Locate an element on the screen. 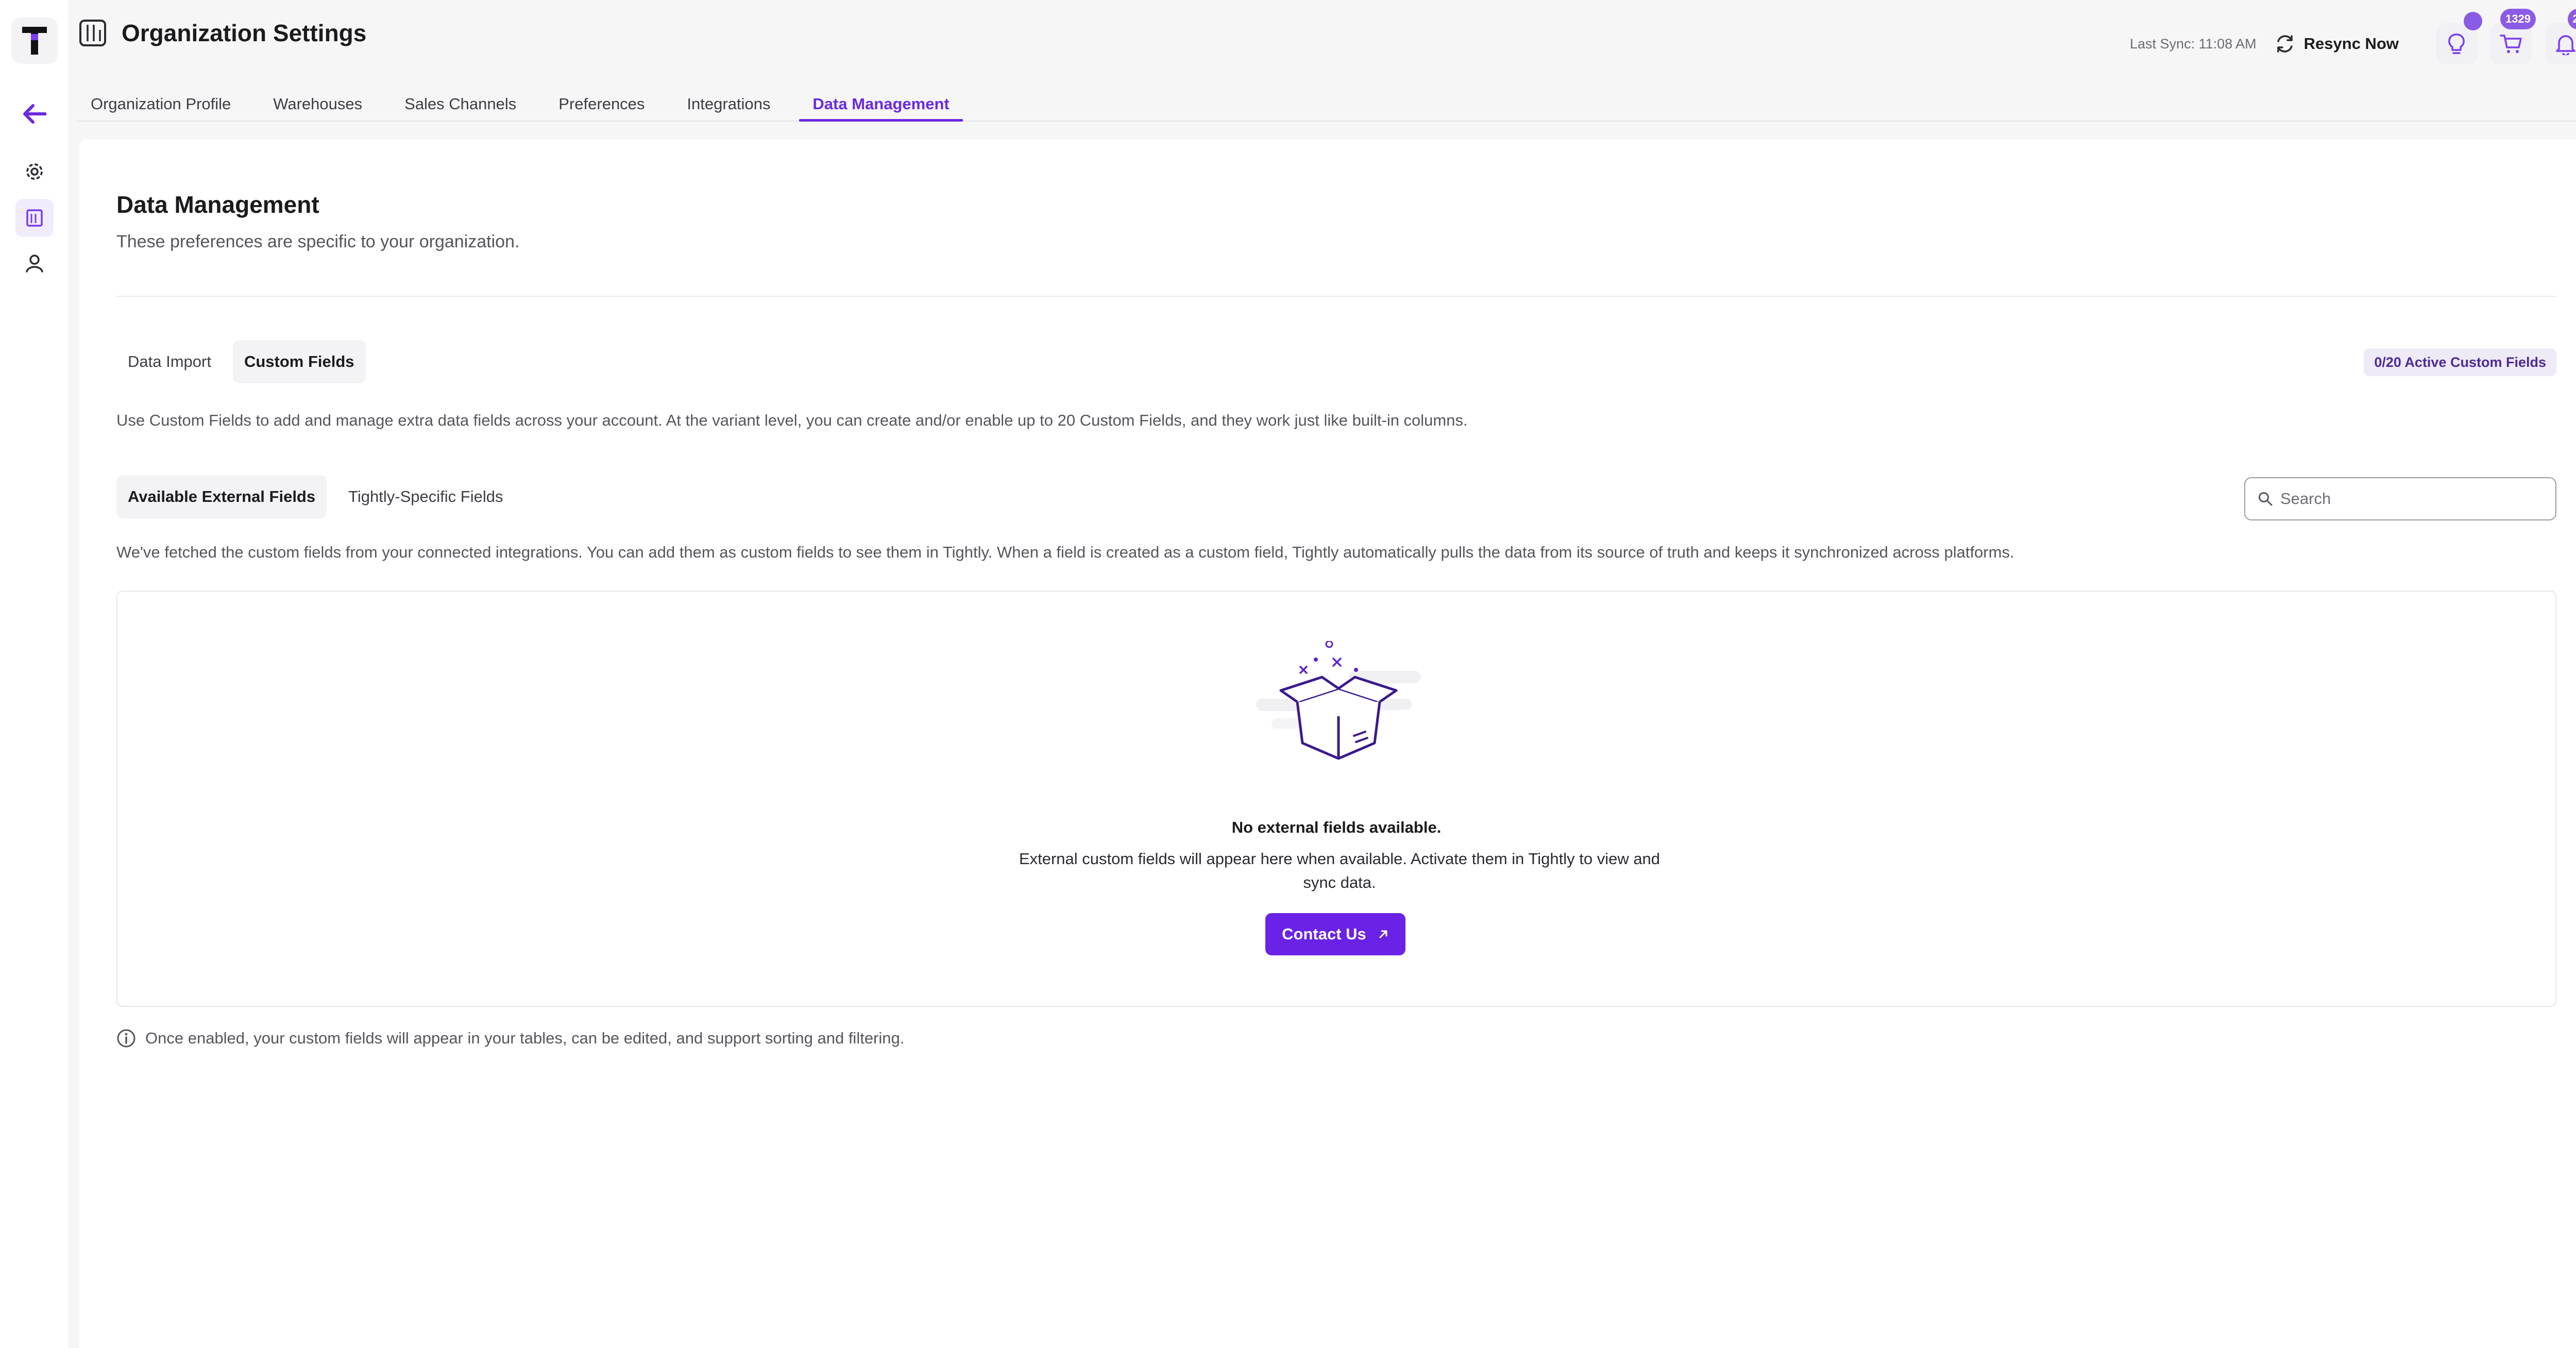 Image resolution: width=2576 pixels, height=1348 pixels. resync-button: Resync Now is located at coordinates (2336, 44).